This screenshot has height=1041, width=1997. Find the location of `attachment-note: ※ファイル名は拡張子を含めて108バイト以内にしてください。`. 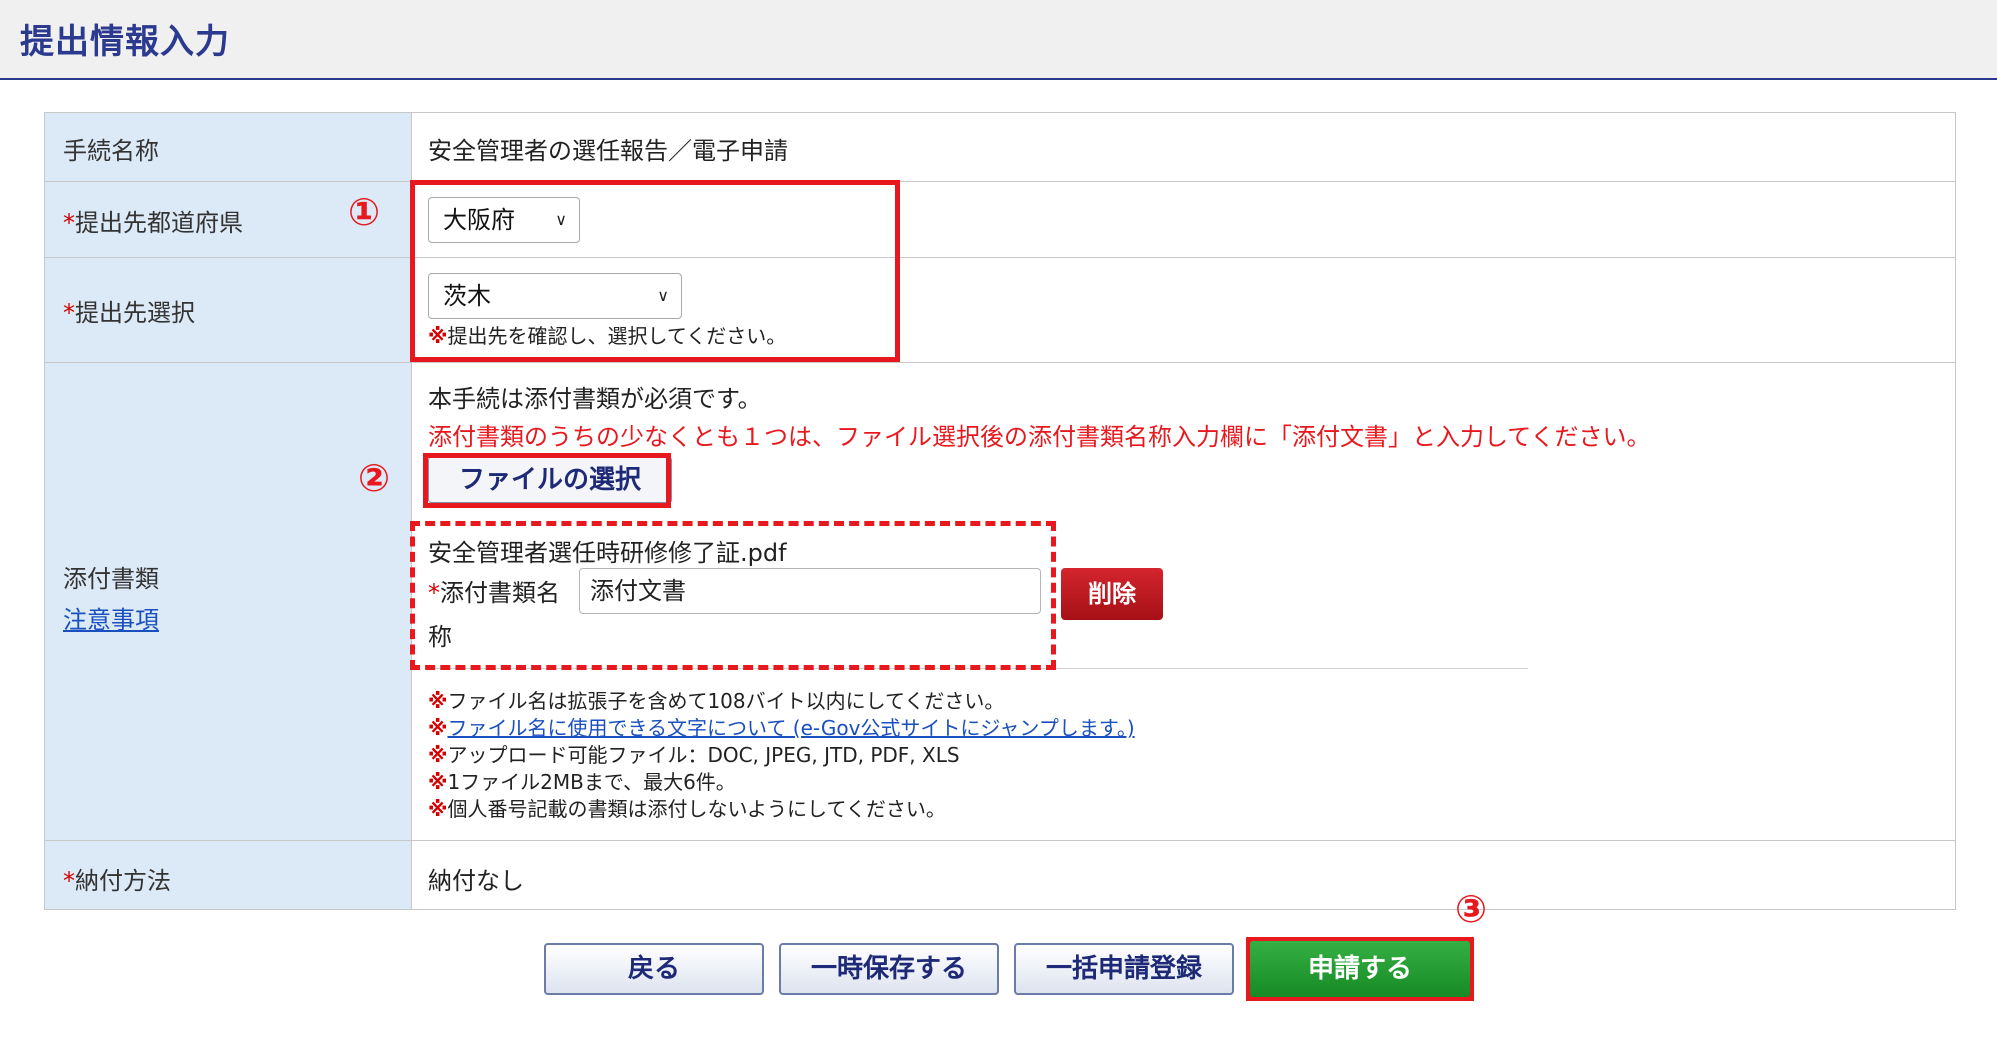

attachment-note: ※ファイル名は拡張子を含めて108バイト以内にしてください。 is located at coordinates (716, 699).